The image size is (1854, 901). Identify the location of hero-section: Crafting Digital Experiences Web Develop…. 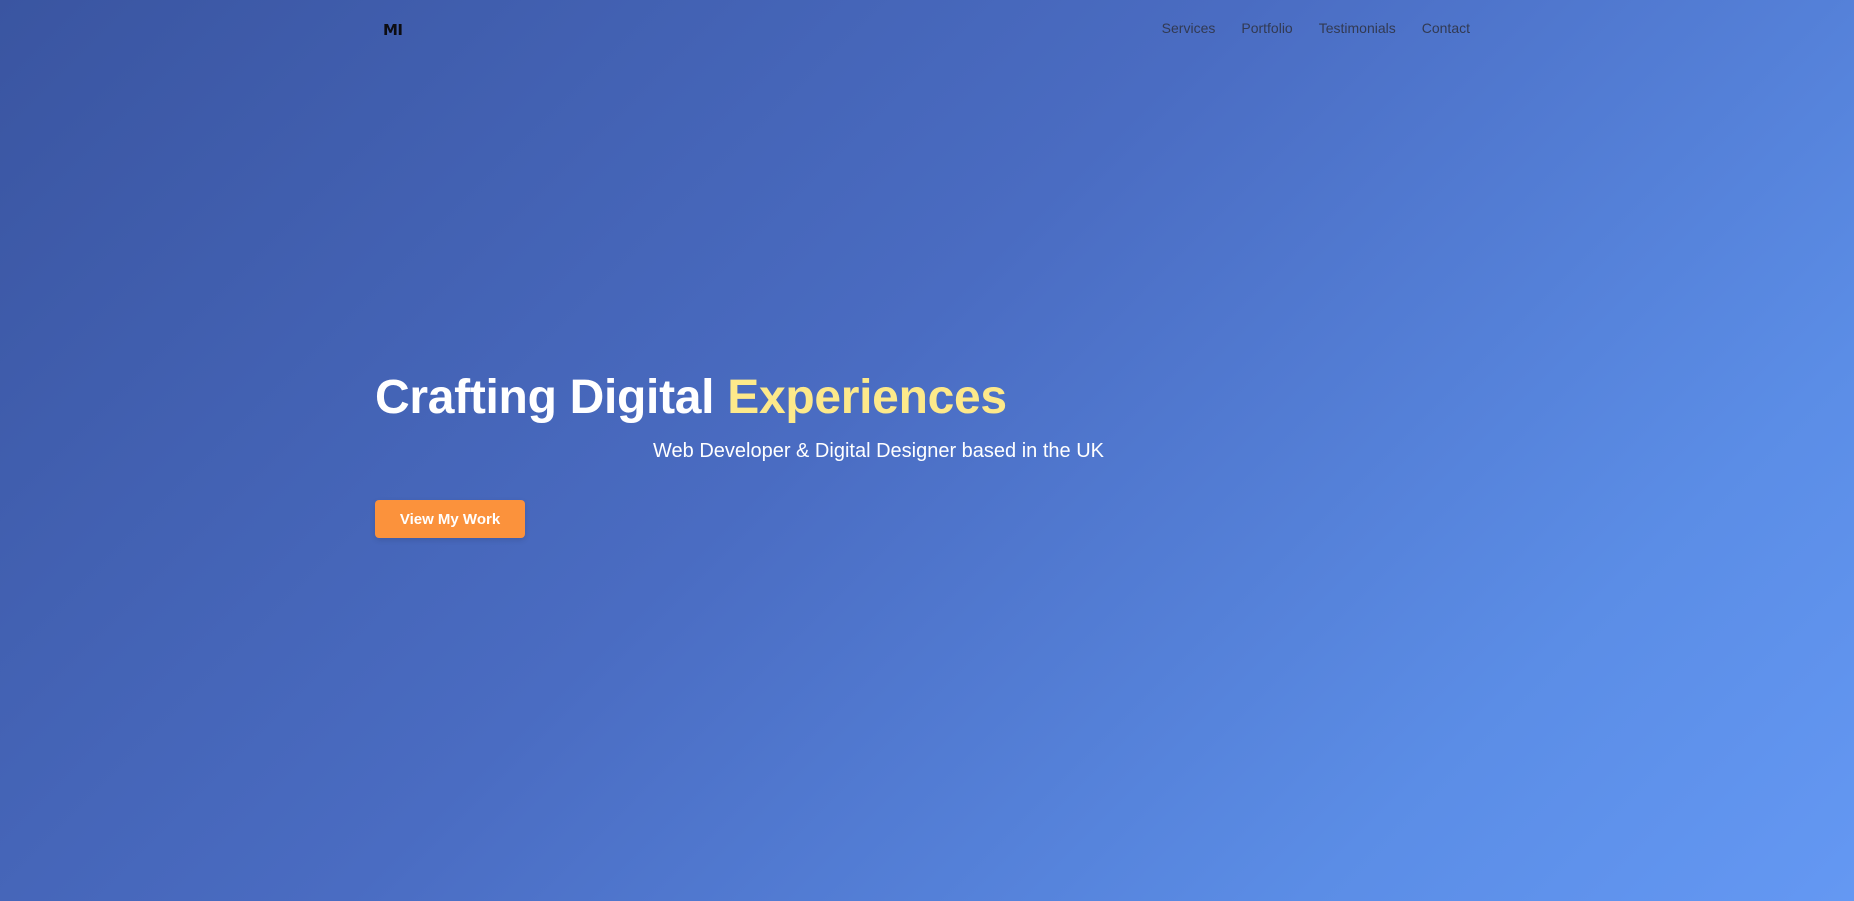
(925, 453).